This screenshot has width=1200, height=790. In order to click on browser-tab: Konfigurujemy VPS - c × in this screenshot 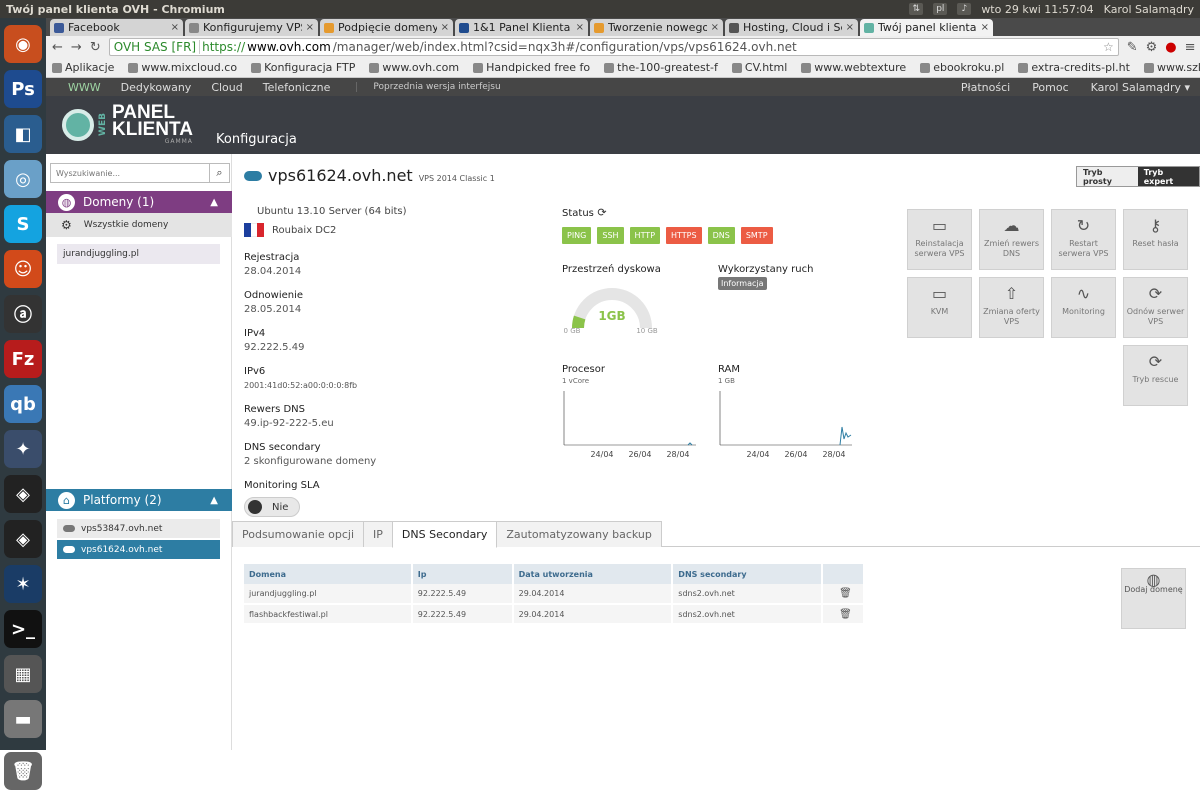, I will do `click(251, 27)`.